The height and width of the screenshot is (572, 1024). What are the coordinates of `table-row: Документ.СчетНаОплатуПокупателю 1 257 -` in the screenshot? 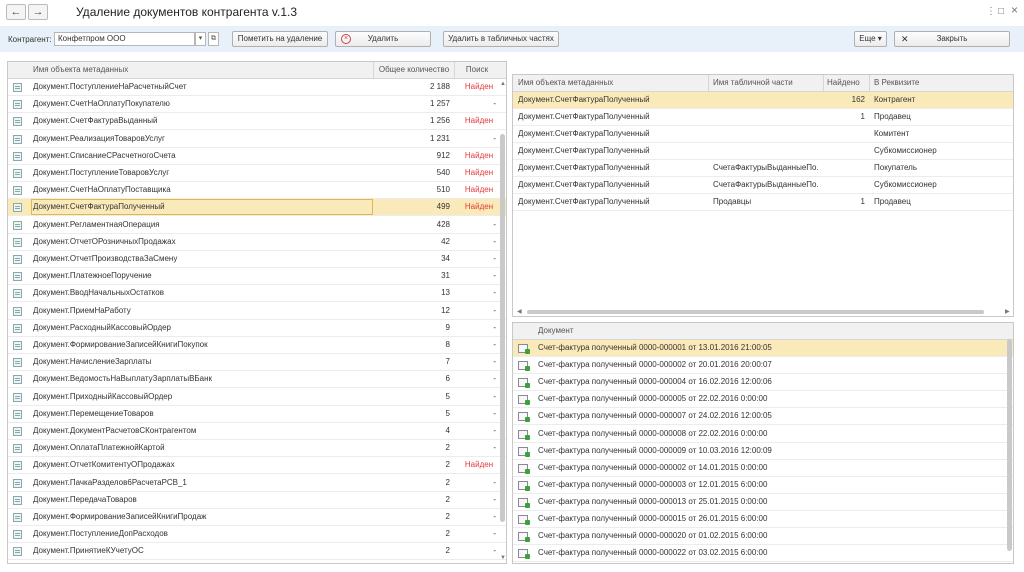 It's located at (257, 105).